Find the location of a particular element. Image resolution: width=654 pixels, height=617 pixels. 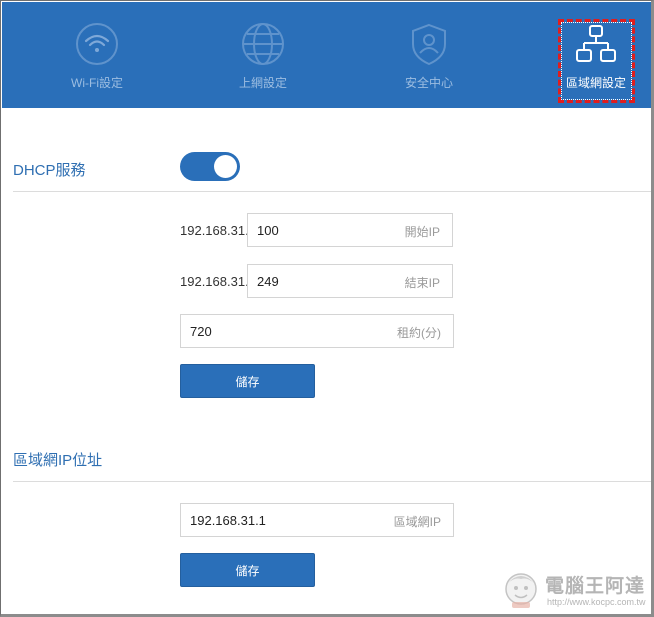

nav-item-wifi: Wi-Fi設定 is located at coordinates (97, 55).